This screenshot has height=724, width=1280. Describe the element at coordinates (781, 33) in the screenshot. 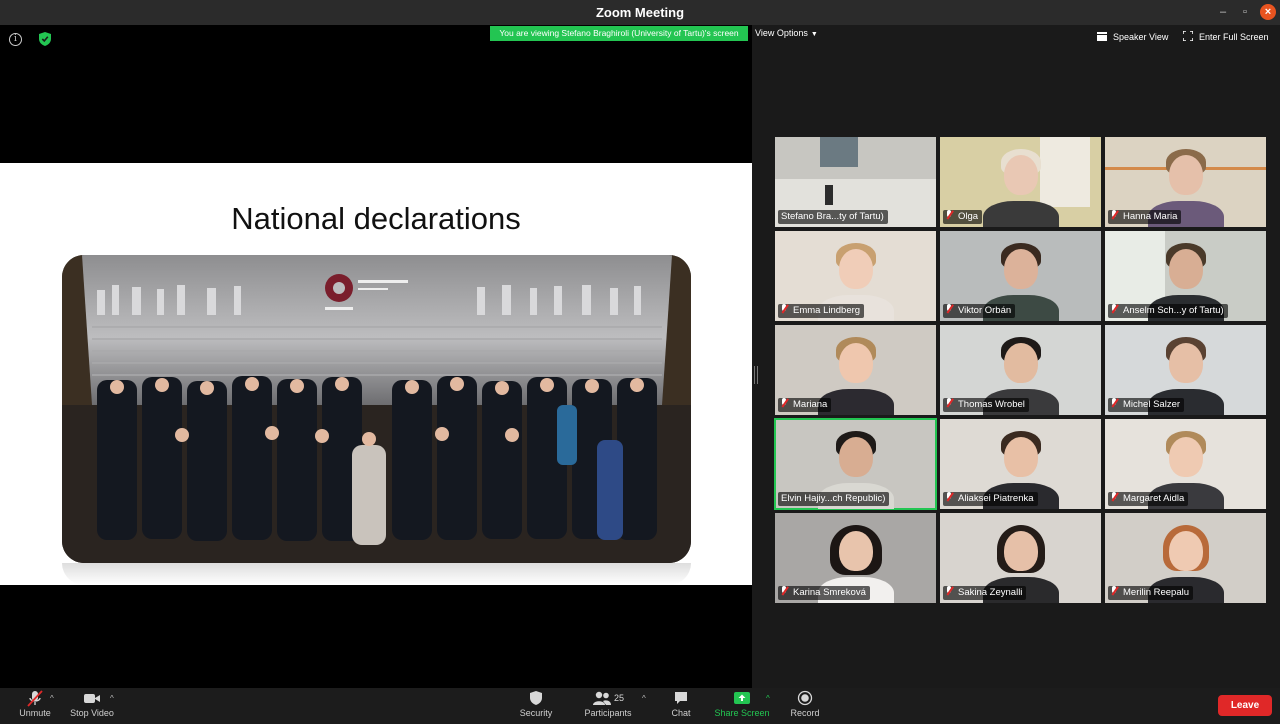

I see `view-options-label: View Options` at that location.